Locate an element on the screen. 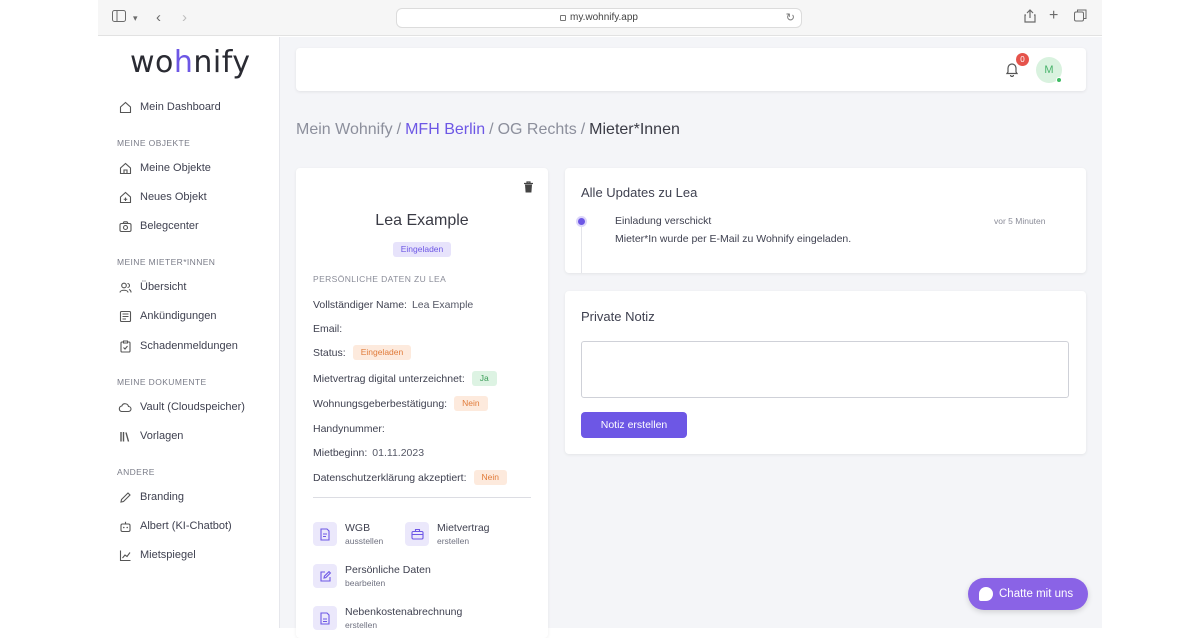  sidebar-item-neues-objekt: Neues Objekt is located at coordinates (162, 197).